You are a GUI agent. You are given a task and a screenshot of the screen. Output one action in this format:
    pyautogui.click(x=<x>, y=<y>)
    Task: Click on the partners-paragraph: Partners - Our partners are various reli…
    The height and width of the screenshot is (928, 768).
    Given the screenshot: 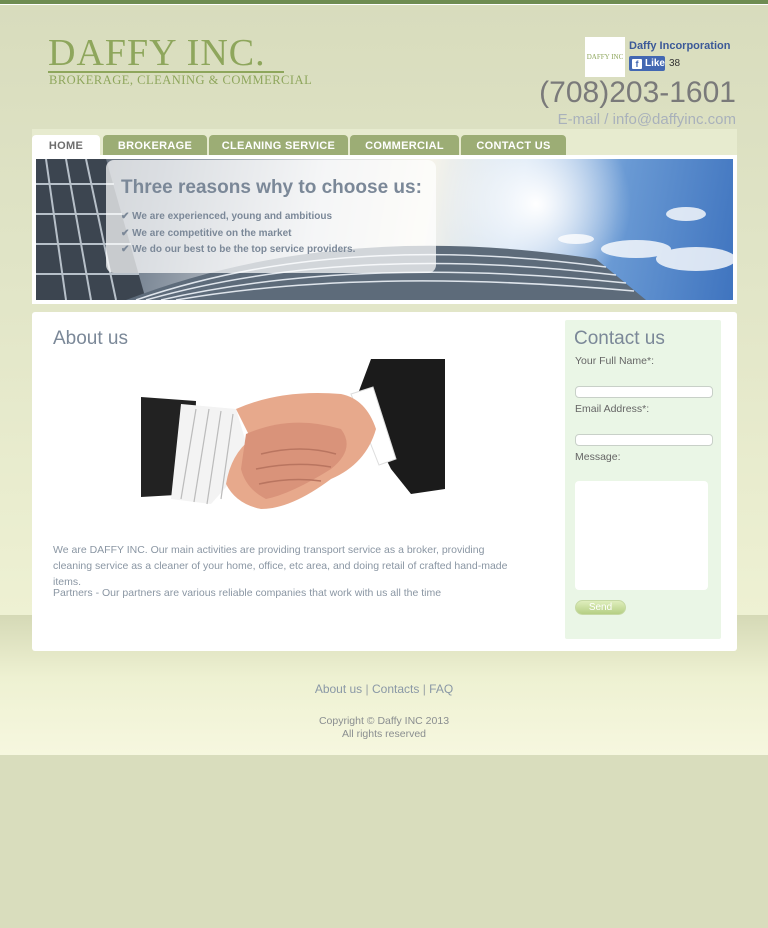 What is the action you would take?
    pyautogui.click(x=247, y=593)
    